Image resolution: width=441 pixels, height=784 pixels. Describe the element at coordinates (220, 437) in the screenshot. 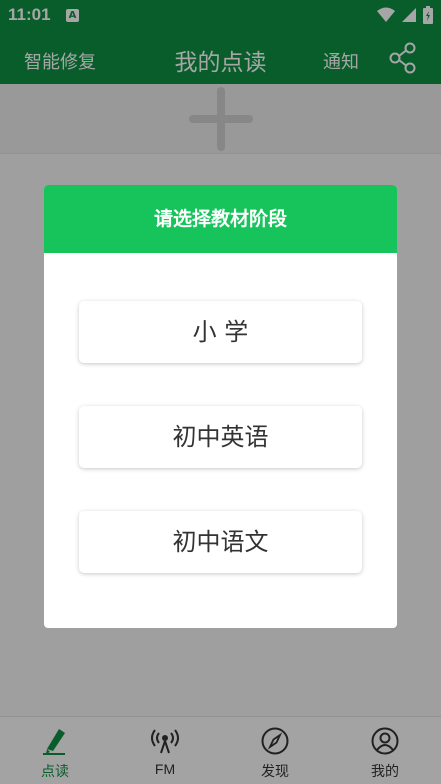

I see `option-junior-english: 初中英语` at that location.